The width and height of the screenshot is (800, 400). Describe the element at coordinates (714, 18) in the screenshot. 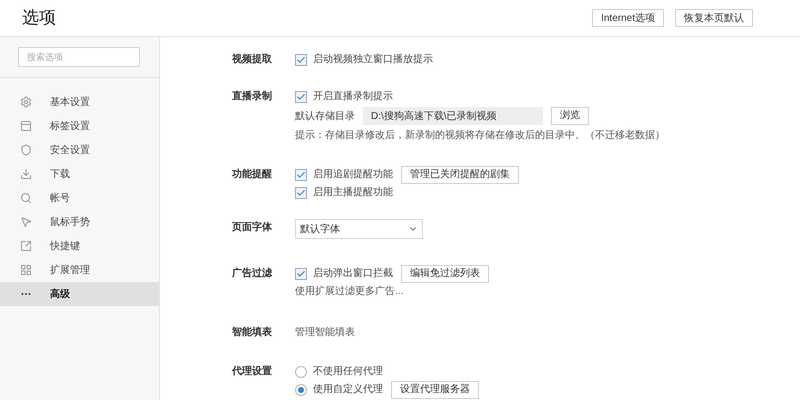

I see `header-button: 恢复本页默认` at that location.